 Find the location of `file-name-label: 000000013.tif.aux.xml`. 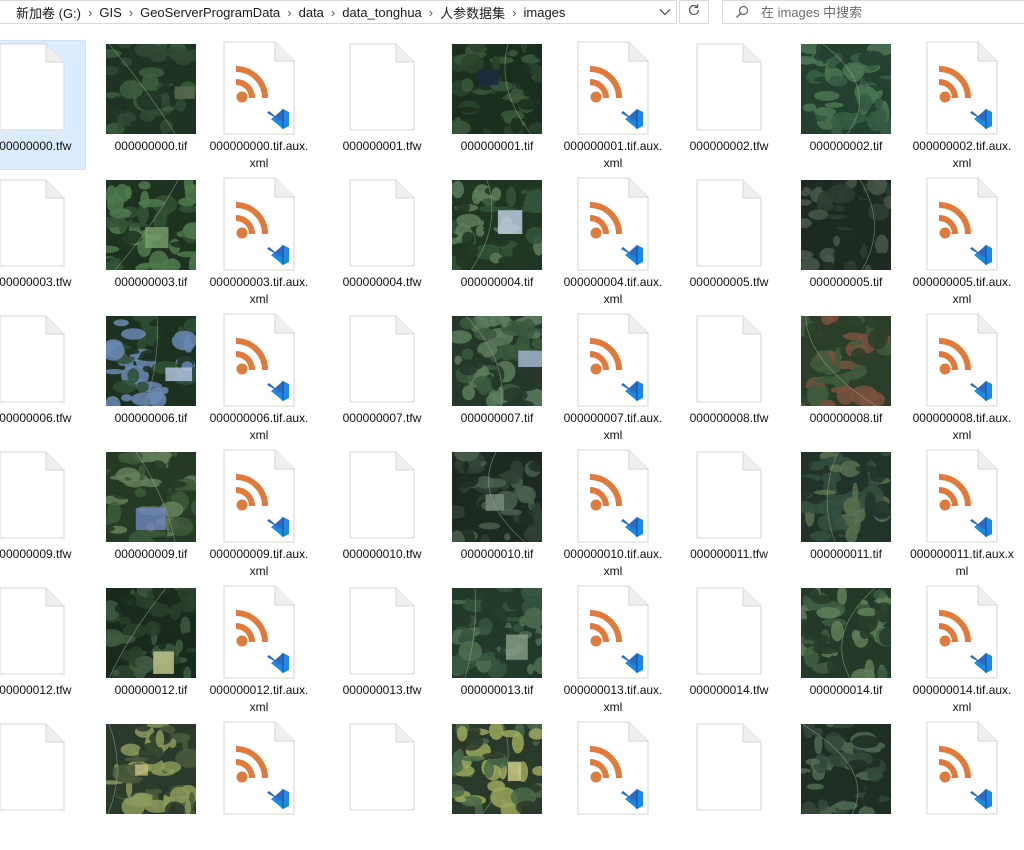

file-name-label: 000000013.tif.aux.xml is located at coordinates (613, 698).